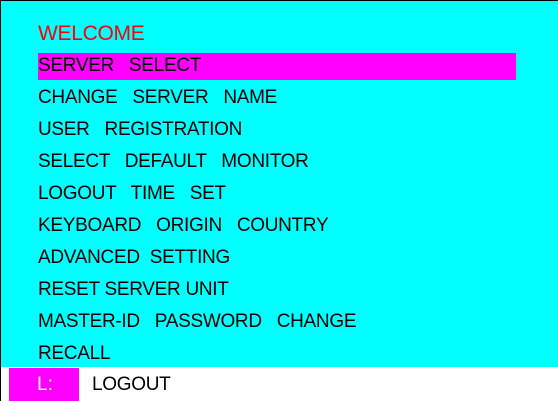 This screenshot has height=401, width=558. I want to click on menu-item-reset-server-unit: RESET SERVER UNIT, so click(279, 290).